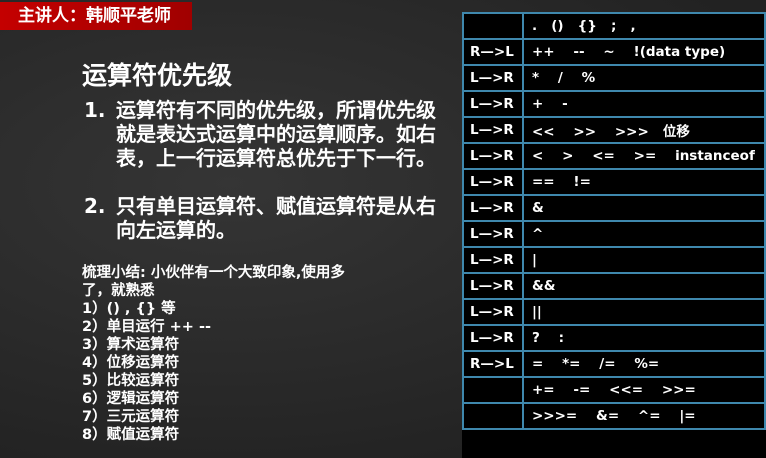 The image size is (766, 458). Describe the element at coordinates (644, 52) in the screenshot. I see `operators-cell: ++ -- ~ !(data type)` at that location.